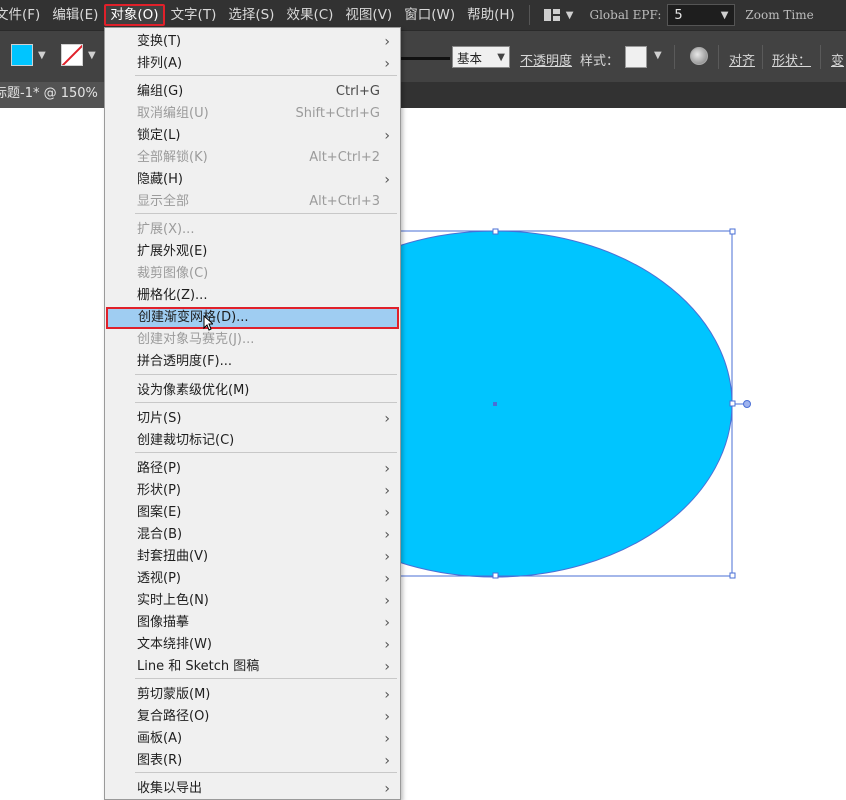 Image resolution: width=846 pixels, height=800 pixels. Describe the element at coordinates (252, 42) in the screenshot. I see `menu-item-transform: 变换(T) ›` at that location.